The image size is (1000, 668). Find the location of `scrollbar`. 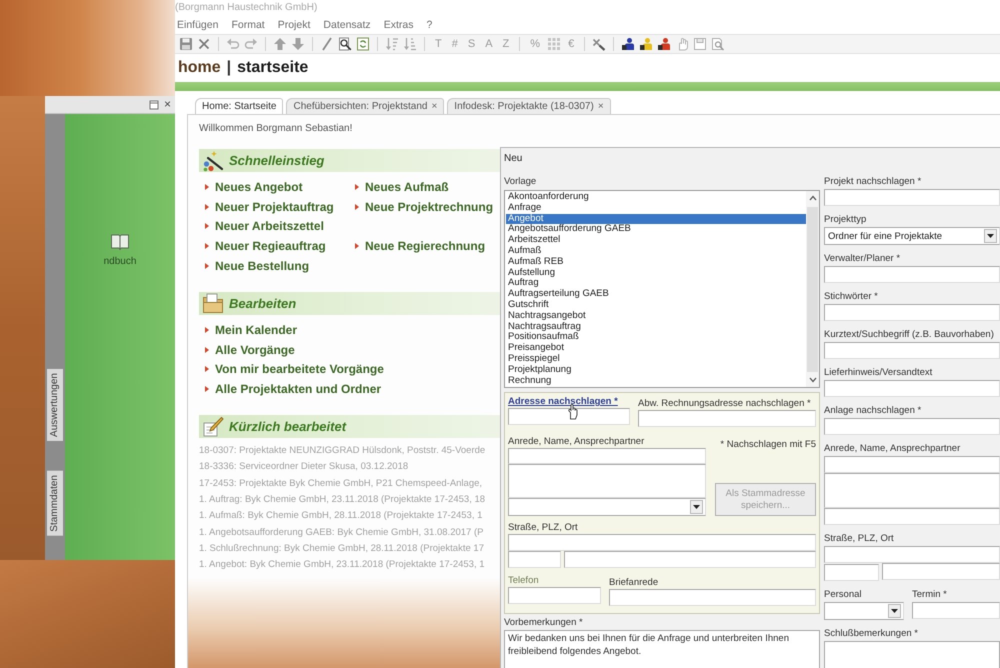

scrollbar is located at coordinates (812, 289).